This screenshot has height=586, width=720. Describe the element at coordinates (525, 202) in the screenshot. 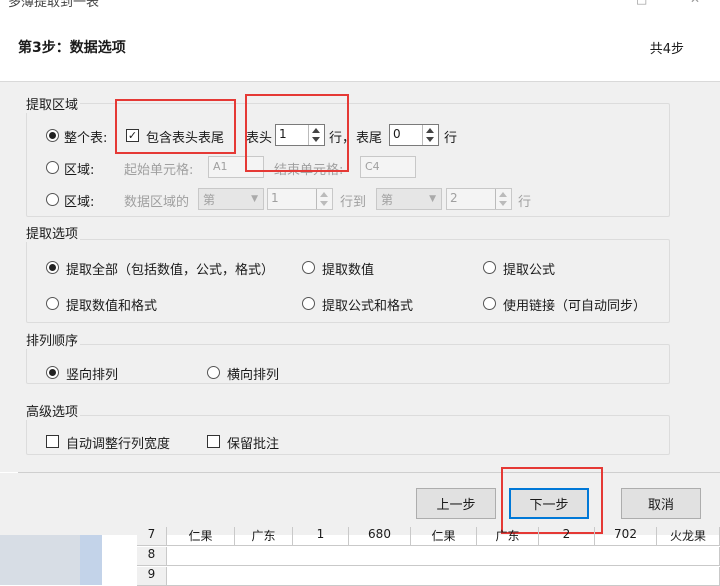

I see `row-unit-label-3: 行` at that location.